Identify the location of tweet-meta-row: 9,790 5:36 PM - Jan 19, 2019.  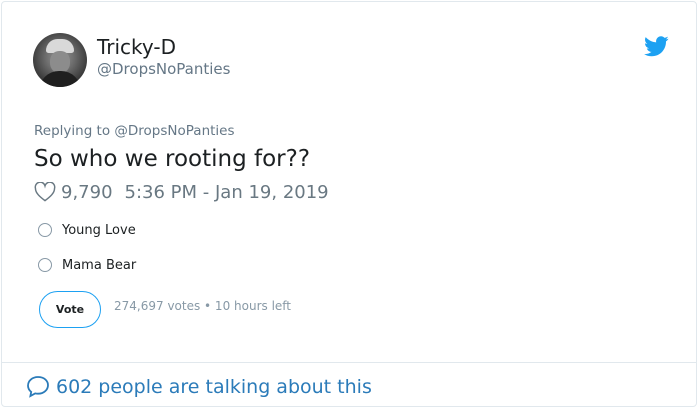
(181, 192).